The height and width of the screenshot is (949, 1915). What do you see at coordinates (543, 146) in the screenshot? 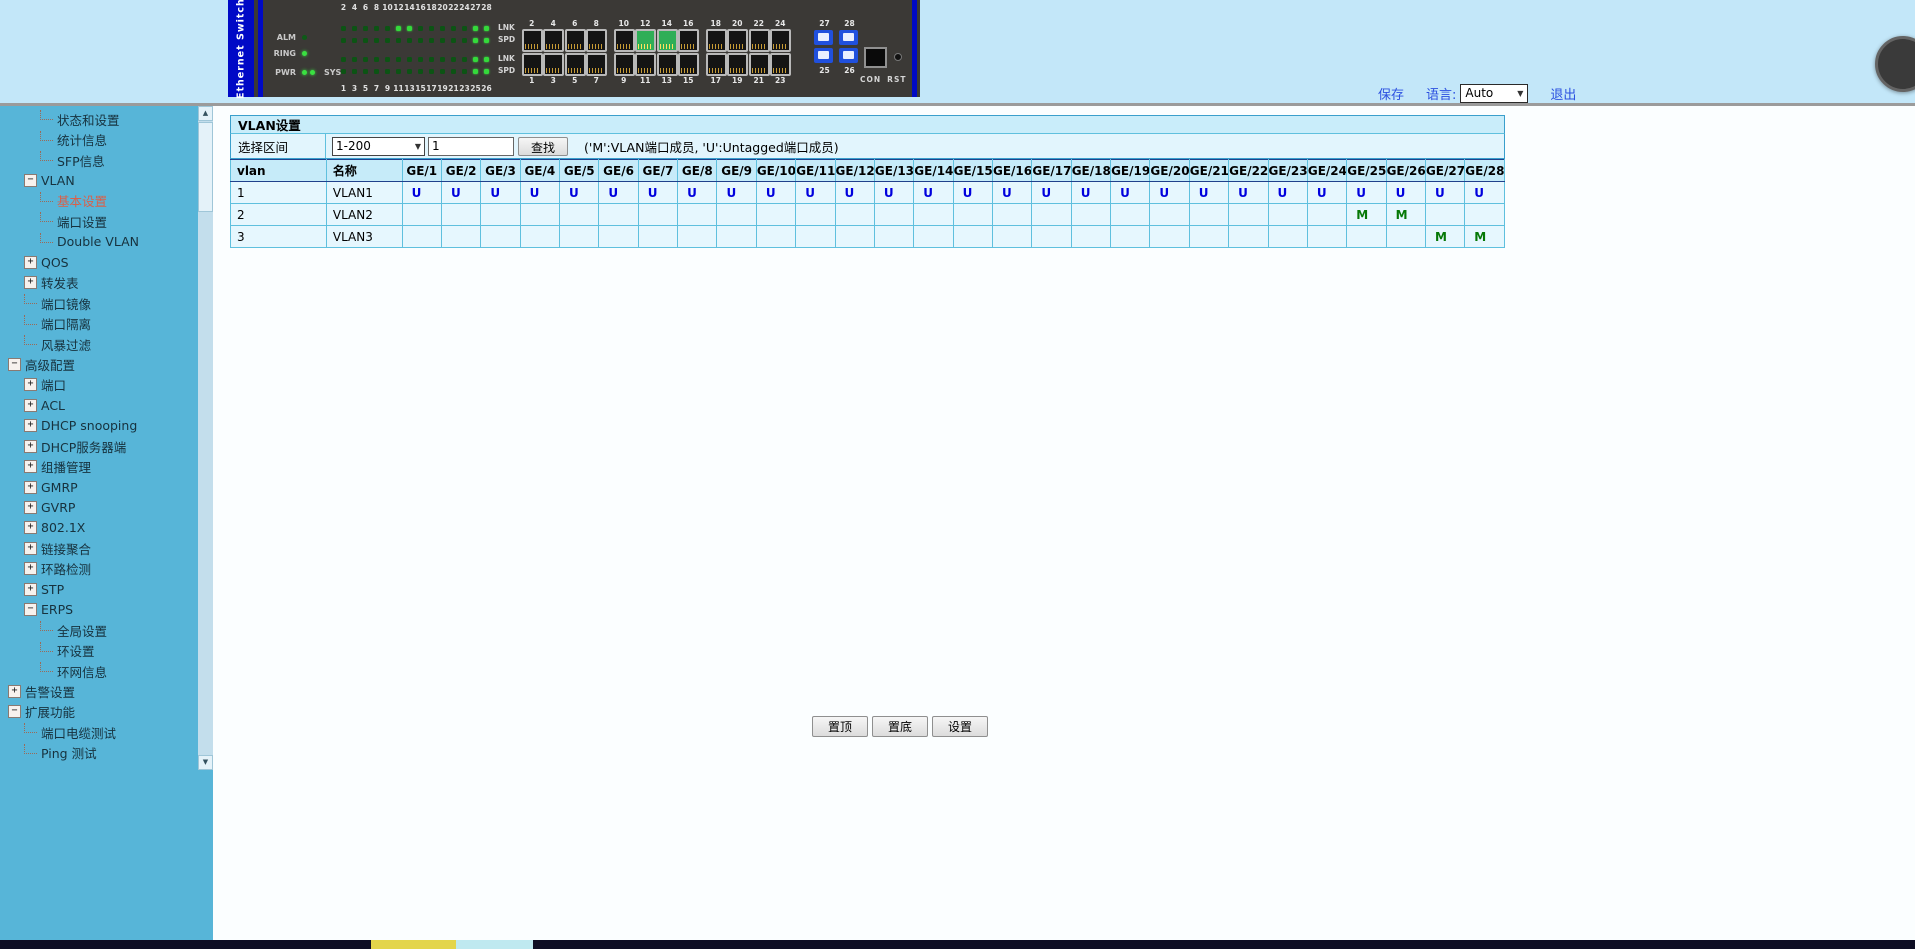
I see `search-button: 查找` at bounding box center [543, 146].